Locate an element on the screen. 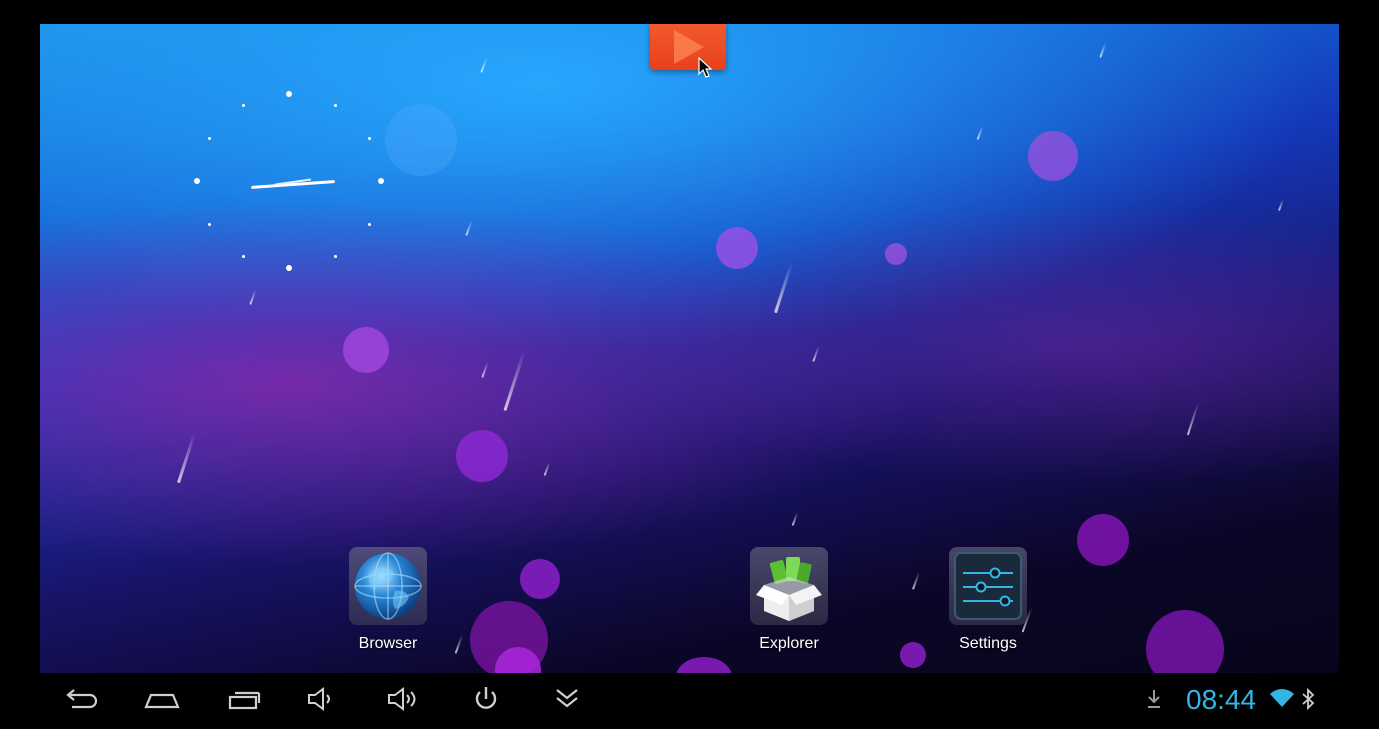 The image size is (1379, 729). power-button is located at coordinates (486, 699).